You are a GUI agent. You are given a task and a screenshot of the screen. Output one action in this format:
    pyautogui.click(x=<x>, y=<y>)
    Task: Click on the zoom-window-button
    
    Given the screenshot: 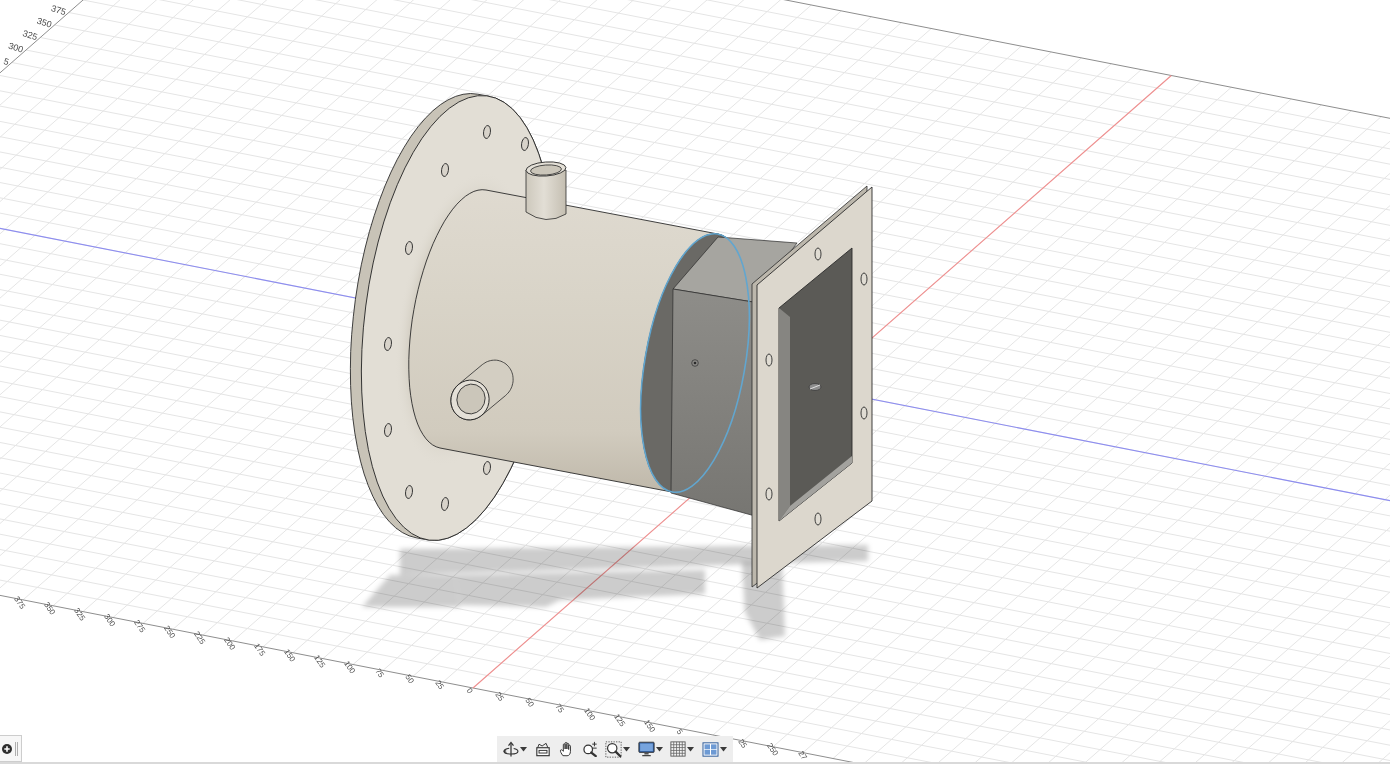 What is the action you would take?
    pyautogui.click(x=618, y=749)
    